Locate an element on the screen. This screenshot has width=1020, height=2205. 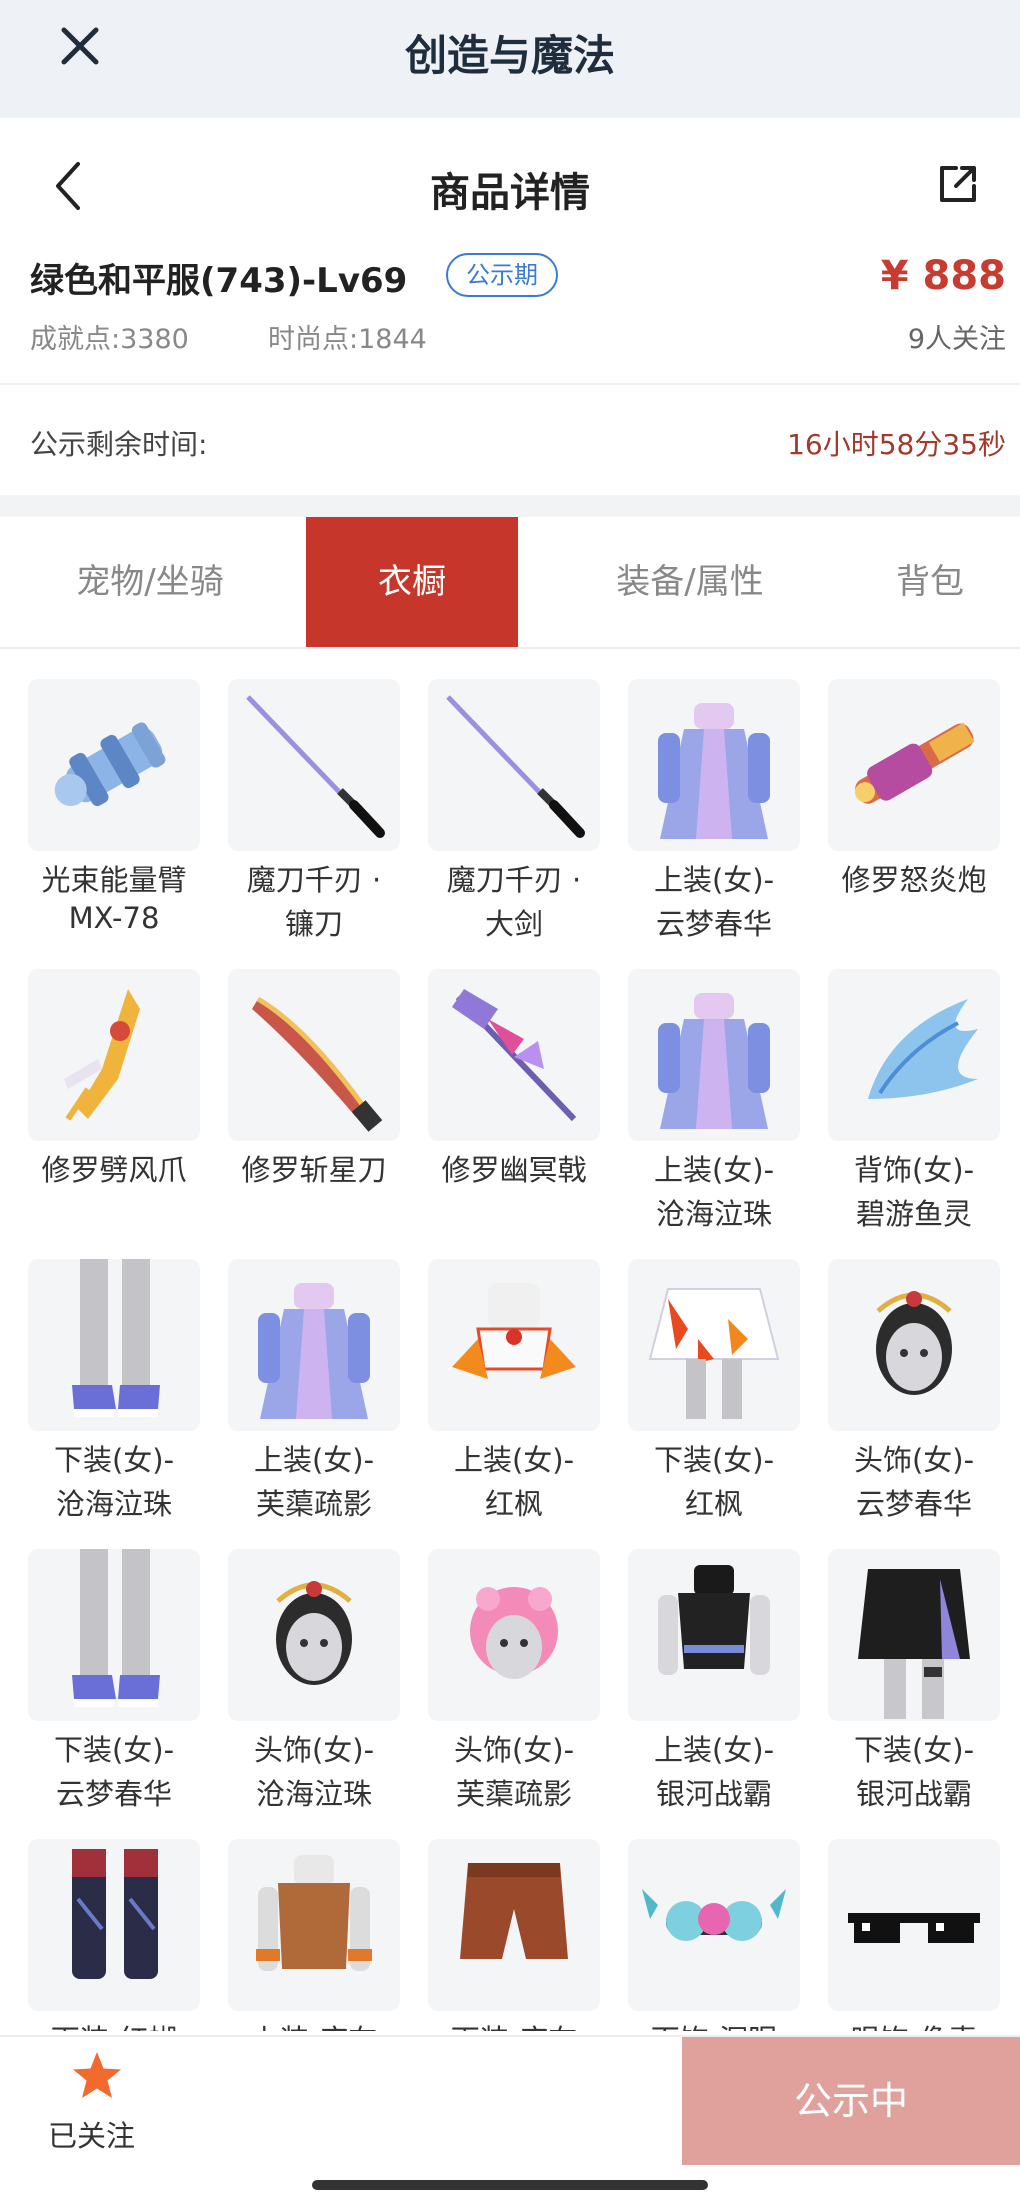
wardrobe-item: 下装(女)- 云梦春华 is located at coordinates (100, 1666).